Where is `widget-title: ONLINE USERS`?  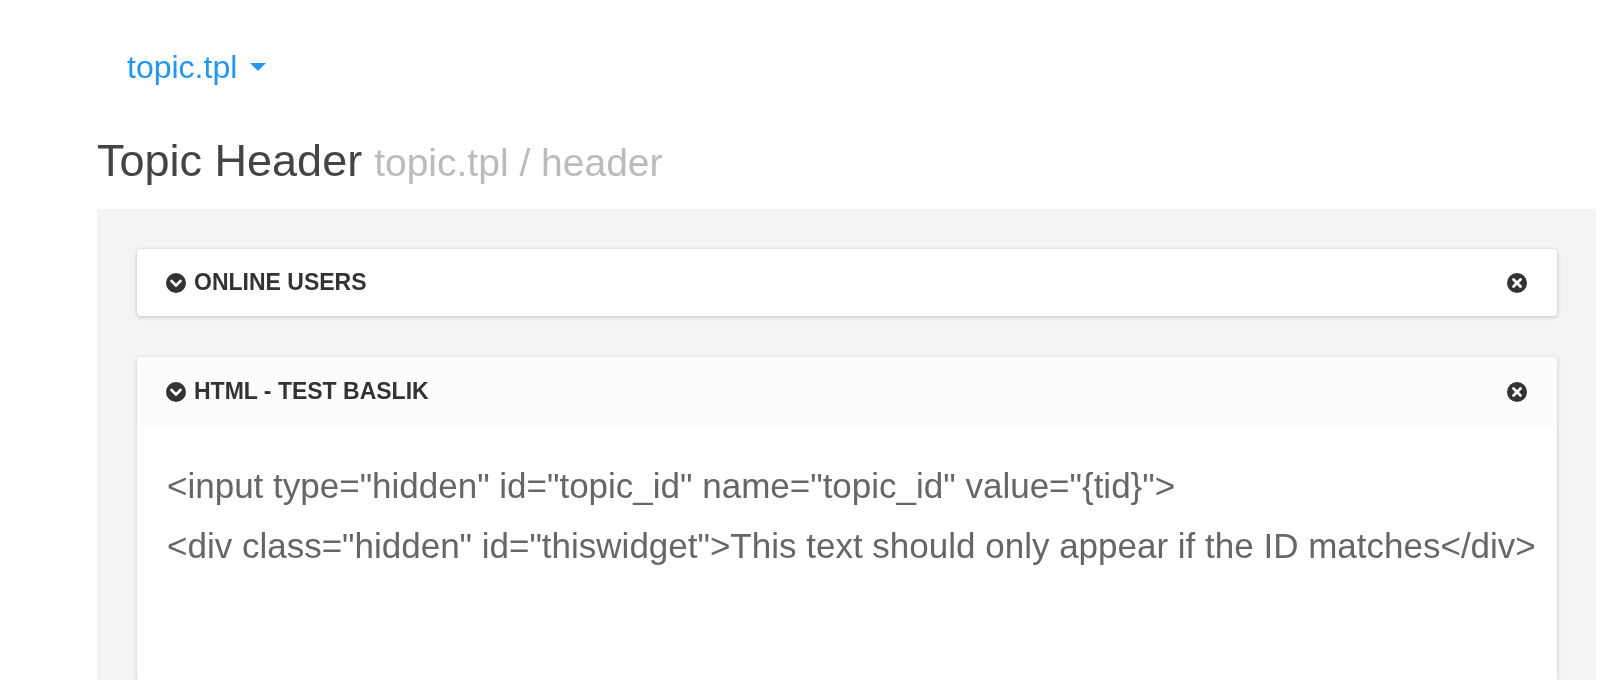
widget-title: ONLINE USERS is located at coordinates (280, 283).